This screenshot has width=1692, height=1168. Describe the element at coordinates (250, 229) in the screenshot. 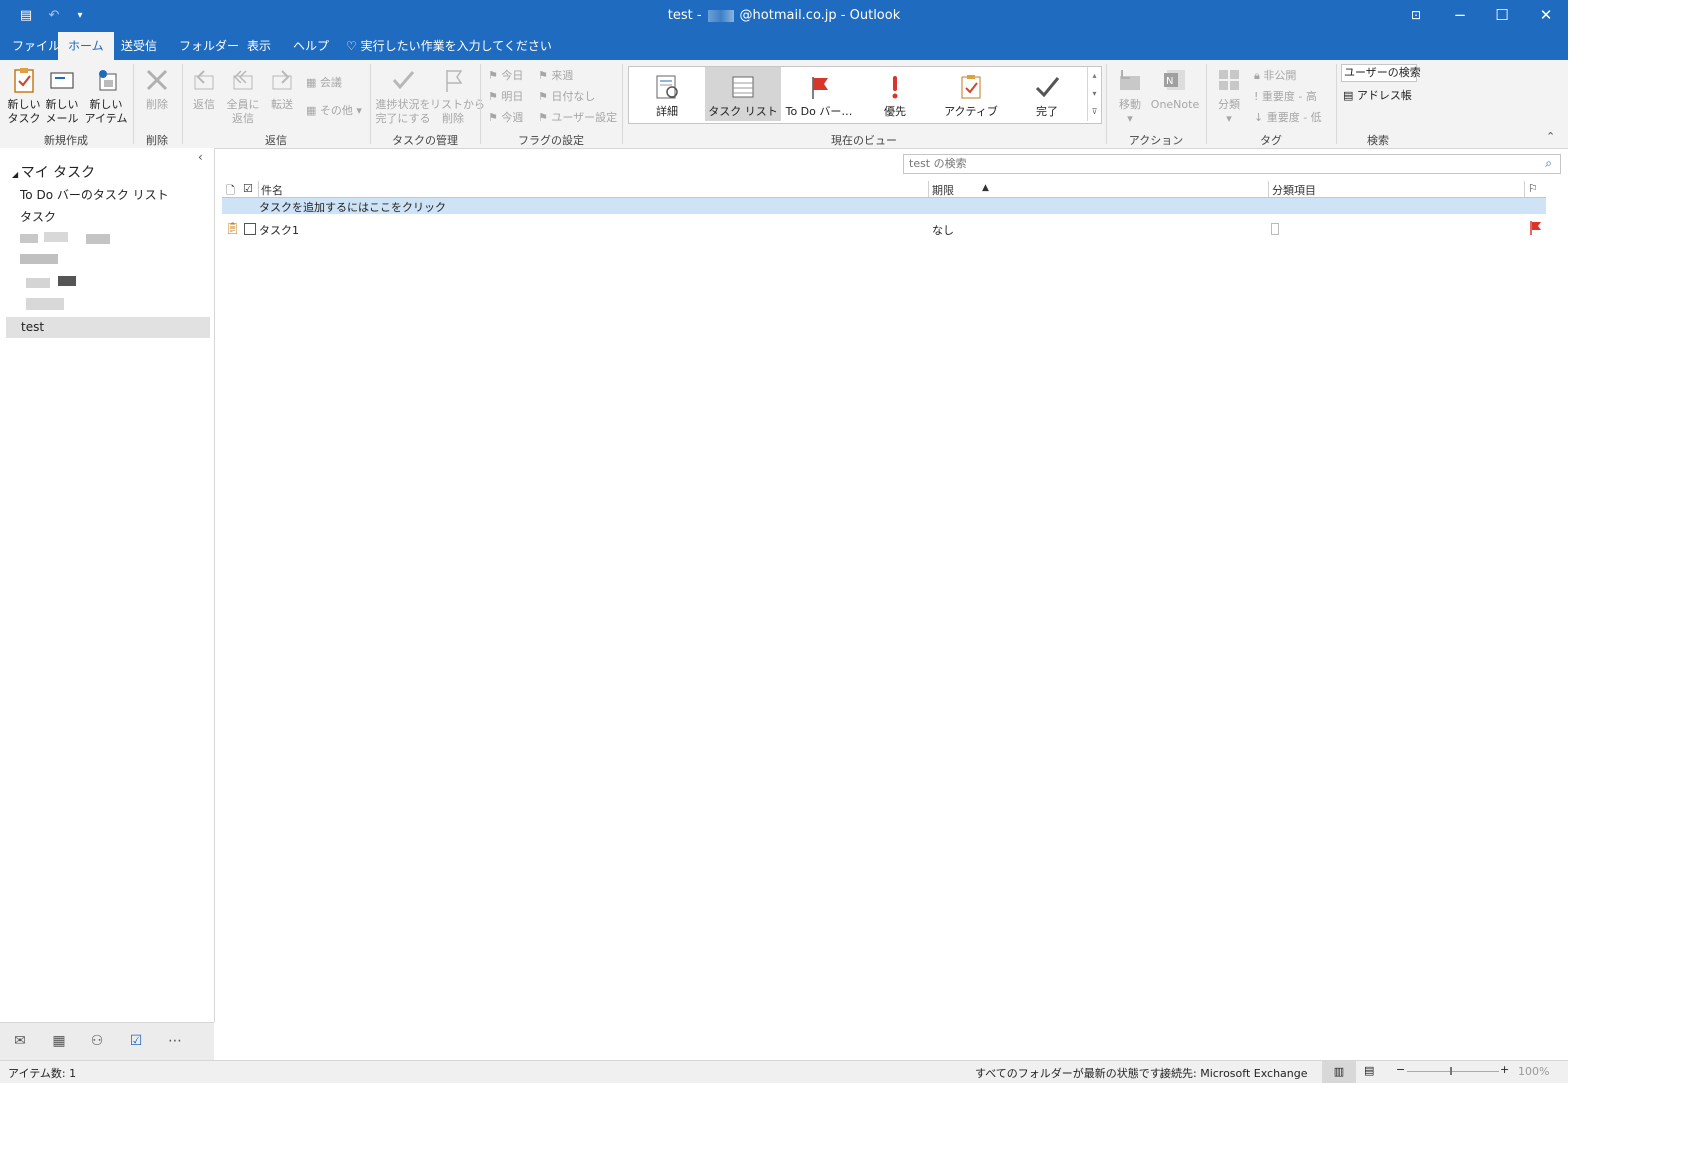

I see `complete-checkbox` at that location.